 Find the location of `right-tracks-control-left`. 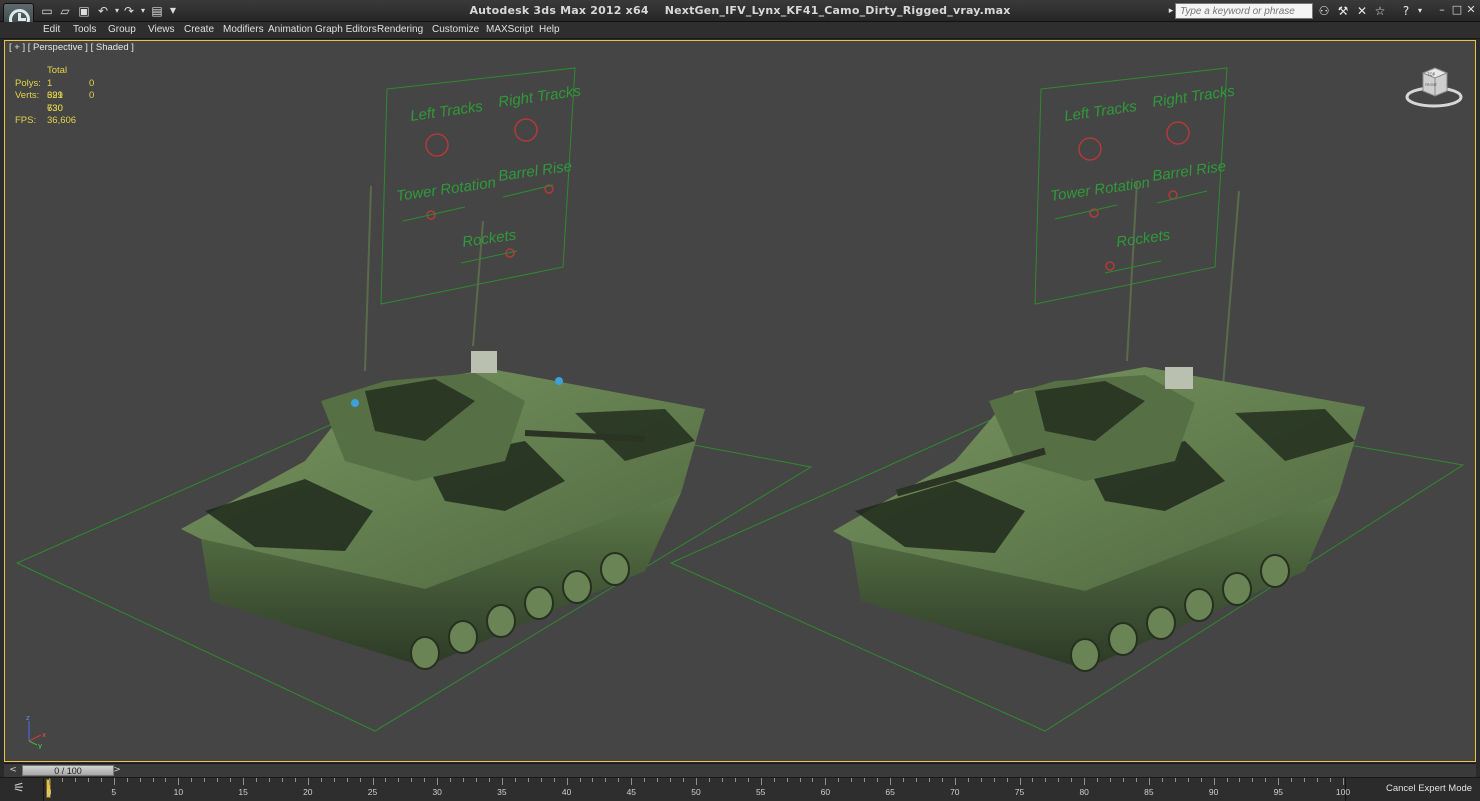

right-tracks-control-left is located at coordinates (526, 130).